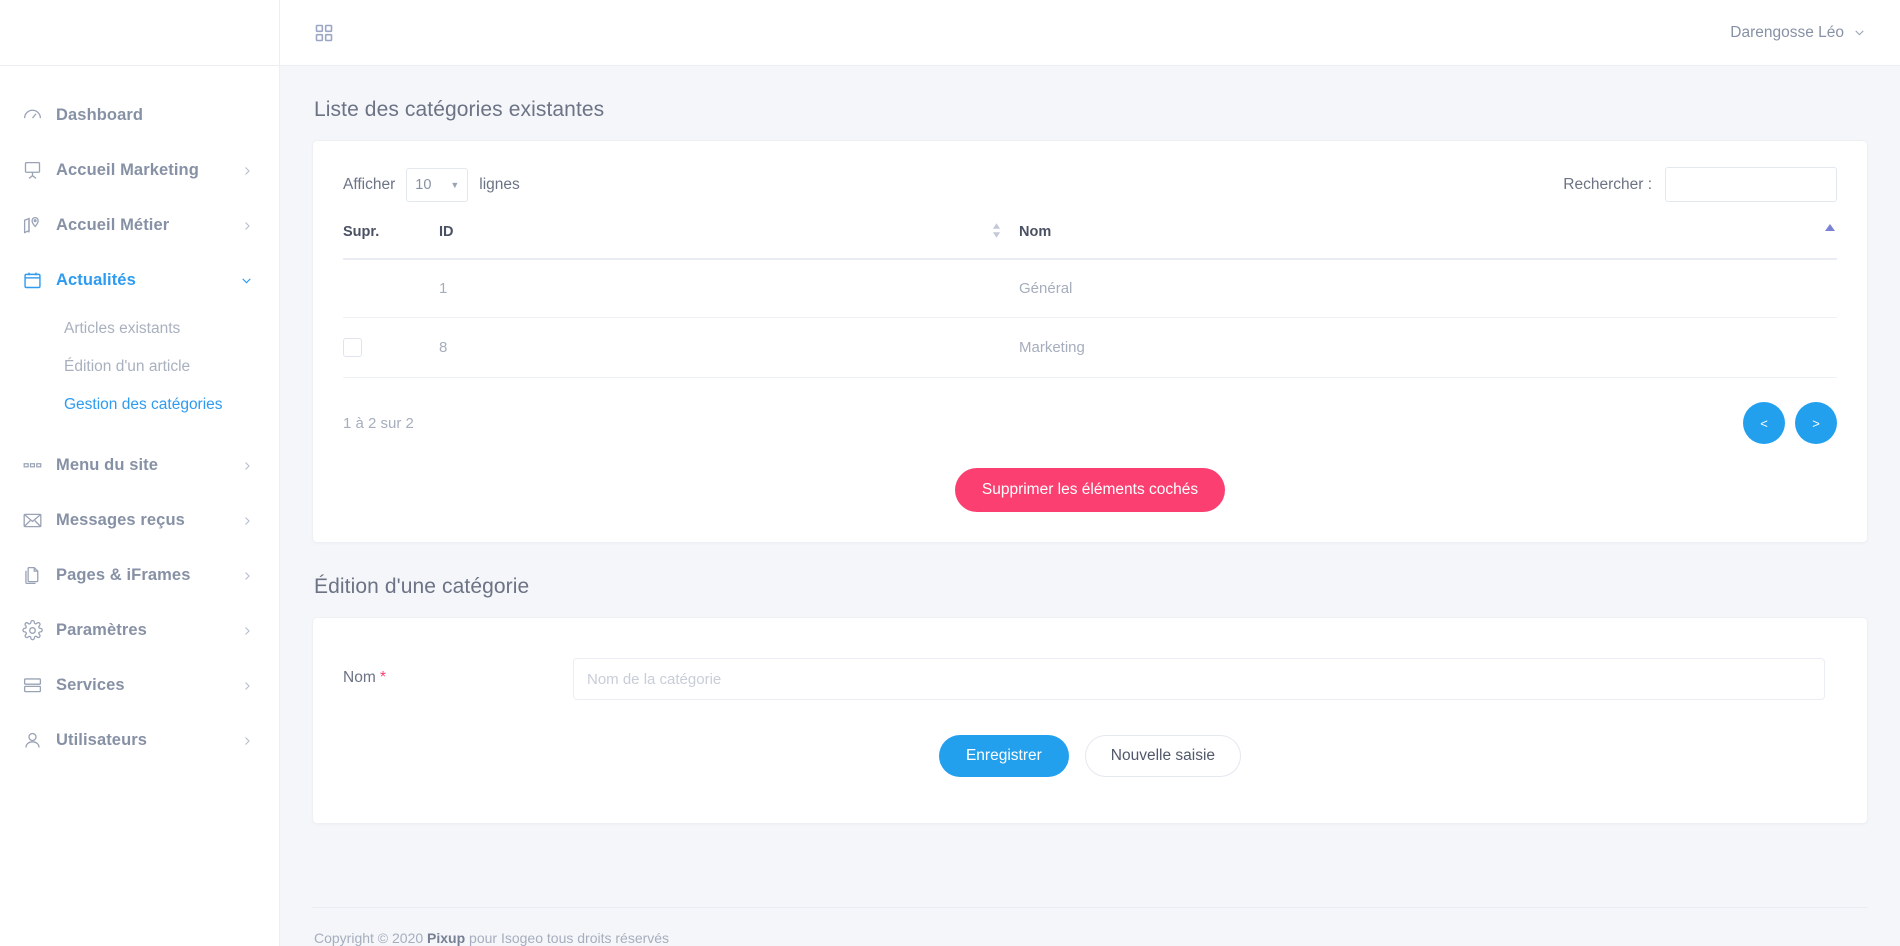  Describe the element at coordinates (39, 225) in the screenshot. I see `map-pin-icon` at that location.